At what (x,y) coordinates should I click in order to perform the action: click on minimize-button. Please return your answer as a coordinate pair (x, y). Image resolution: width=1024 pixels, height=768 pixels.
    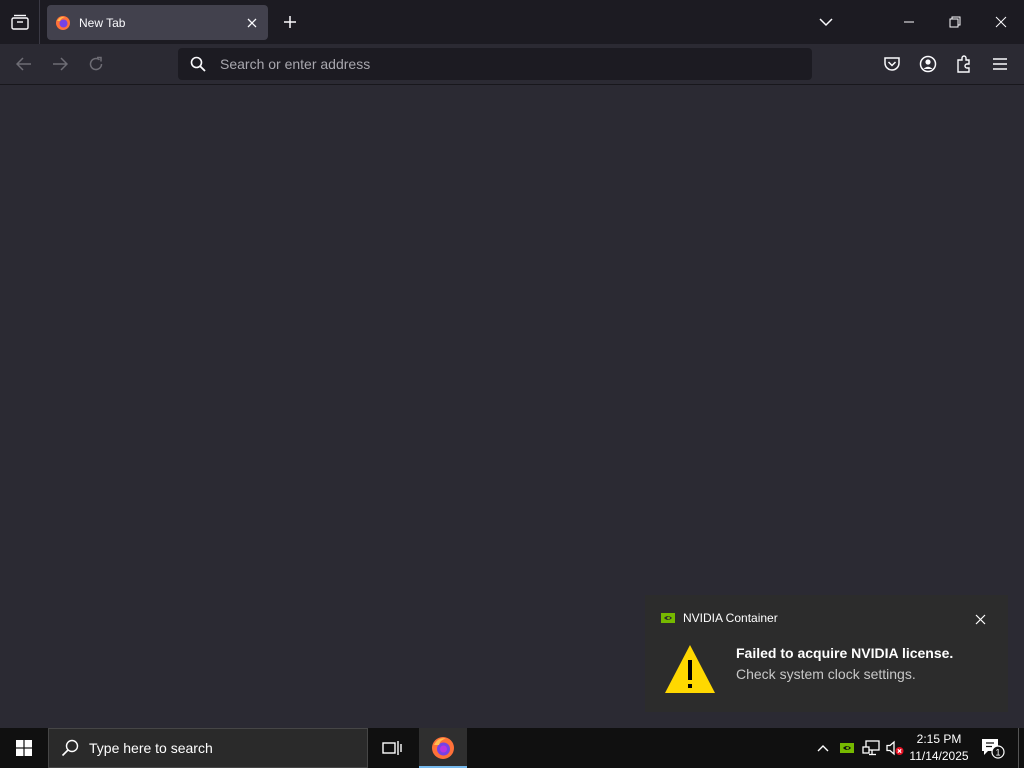
    Looking at the image, I should click on (909, 22).